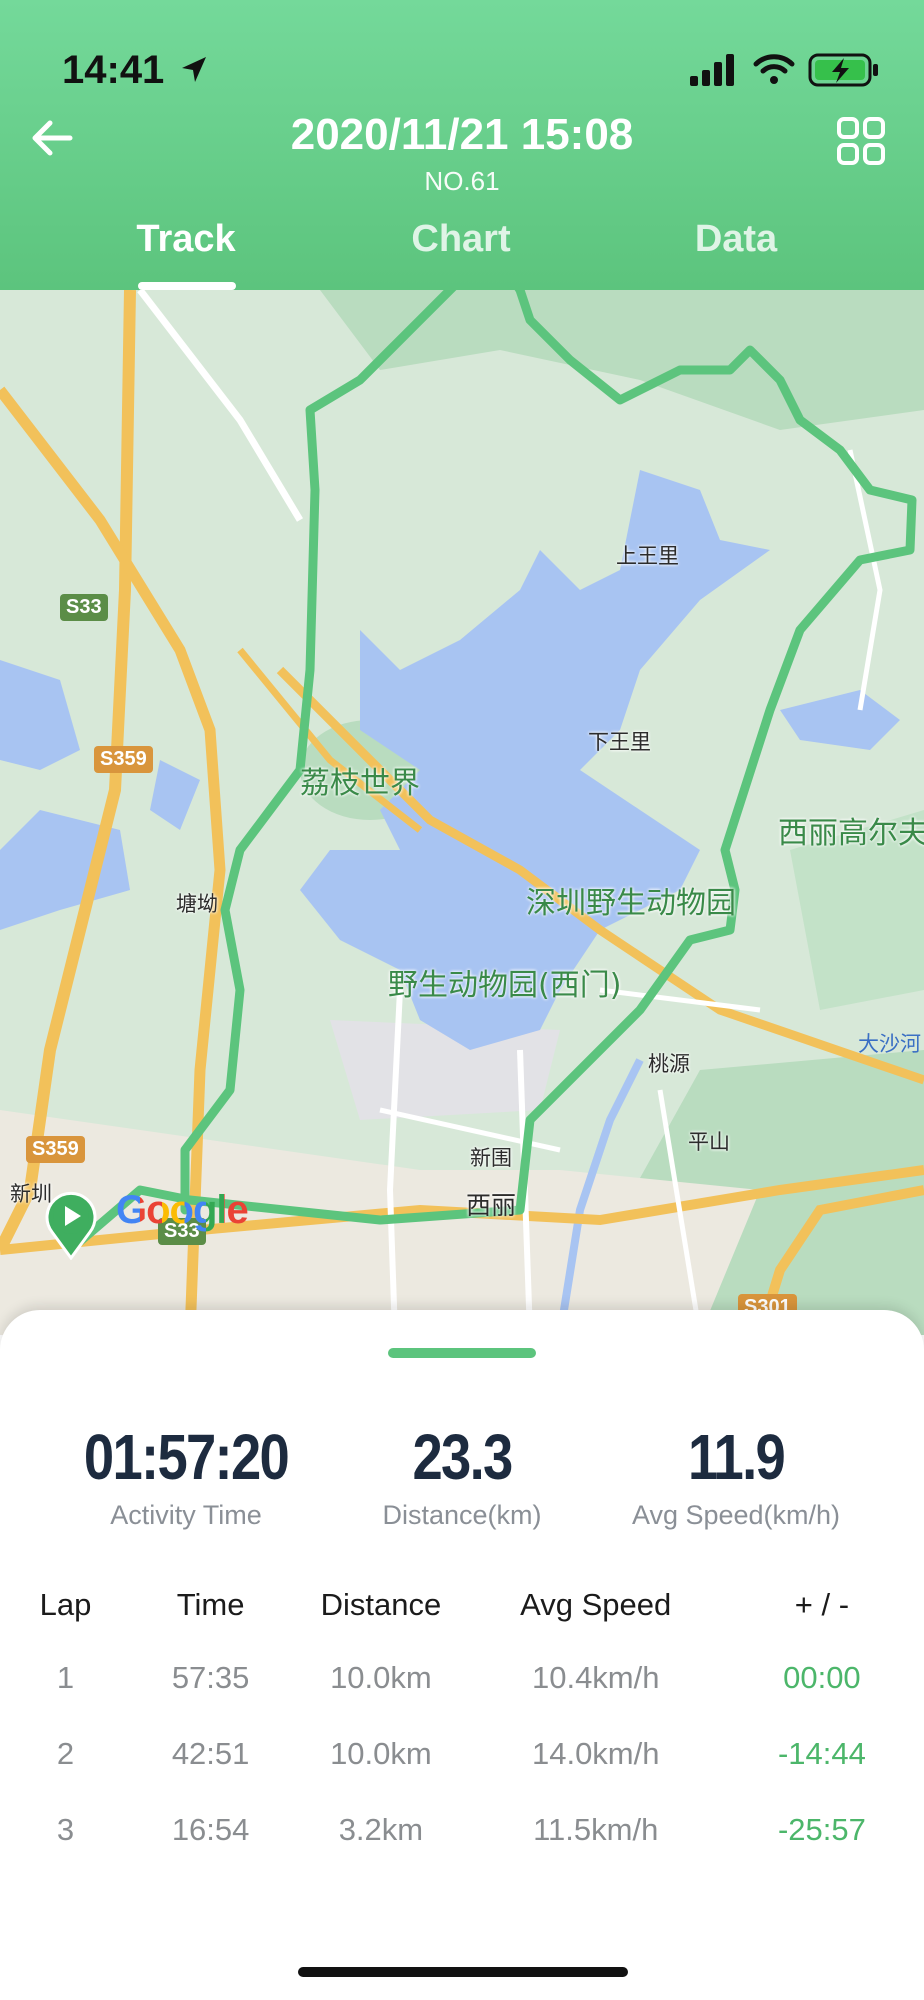 This screenshot has height=2000, width=924. What do you see at coordinates (462, 1515) in the screenshot?
I see `stat-label: Distance(km)` at bounding box center [462, 1515].